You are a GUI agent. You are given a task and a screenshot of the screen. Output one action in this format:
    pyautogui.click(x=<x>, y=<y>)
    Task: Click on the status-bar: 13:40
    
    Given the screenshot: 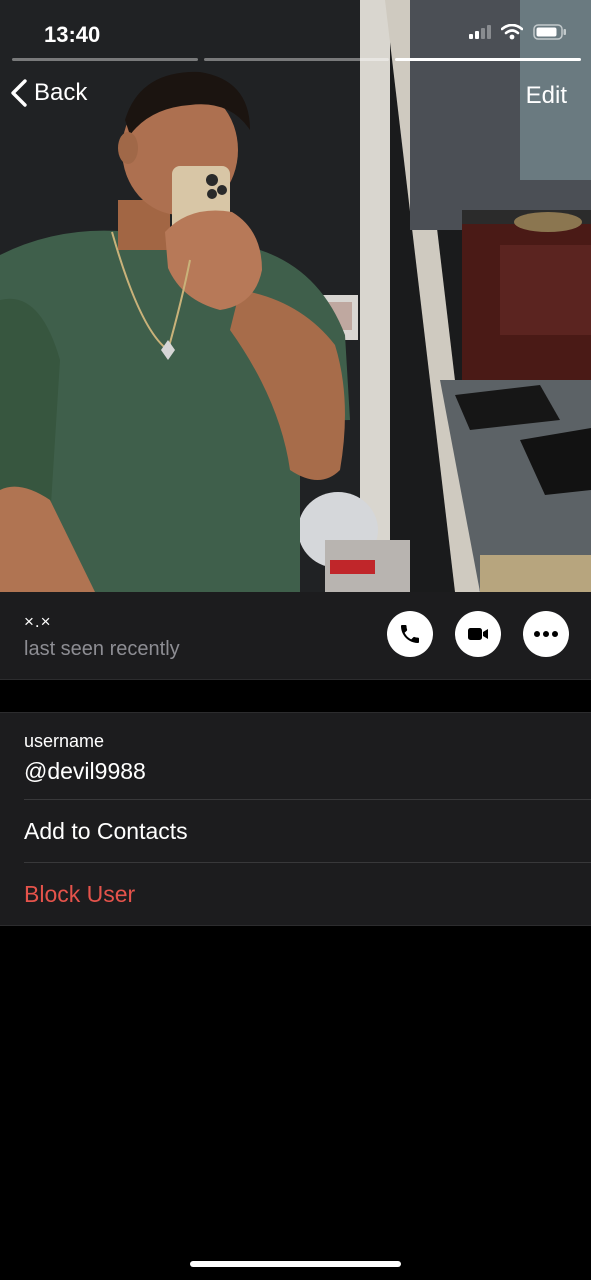 What is the action you would take?
    pyautogui.click(x=295, y=31)
    